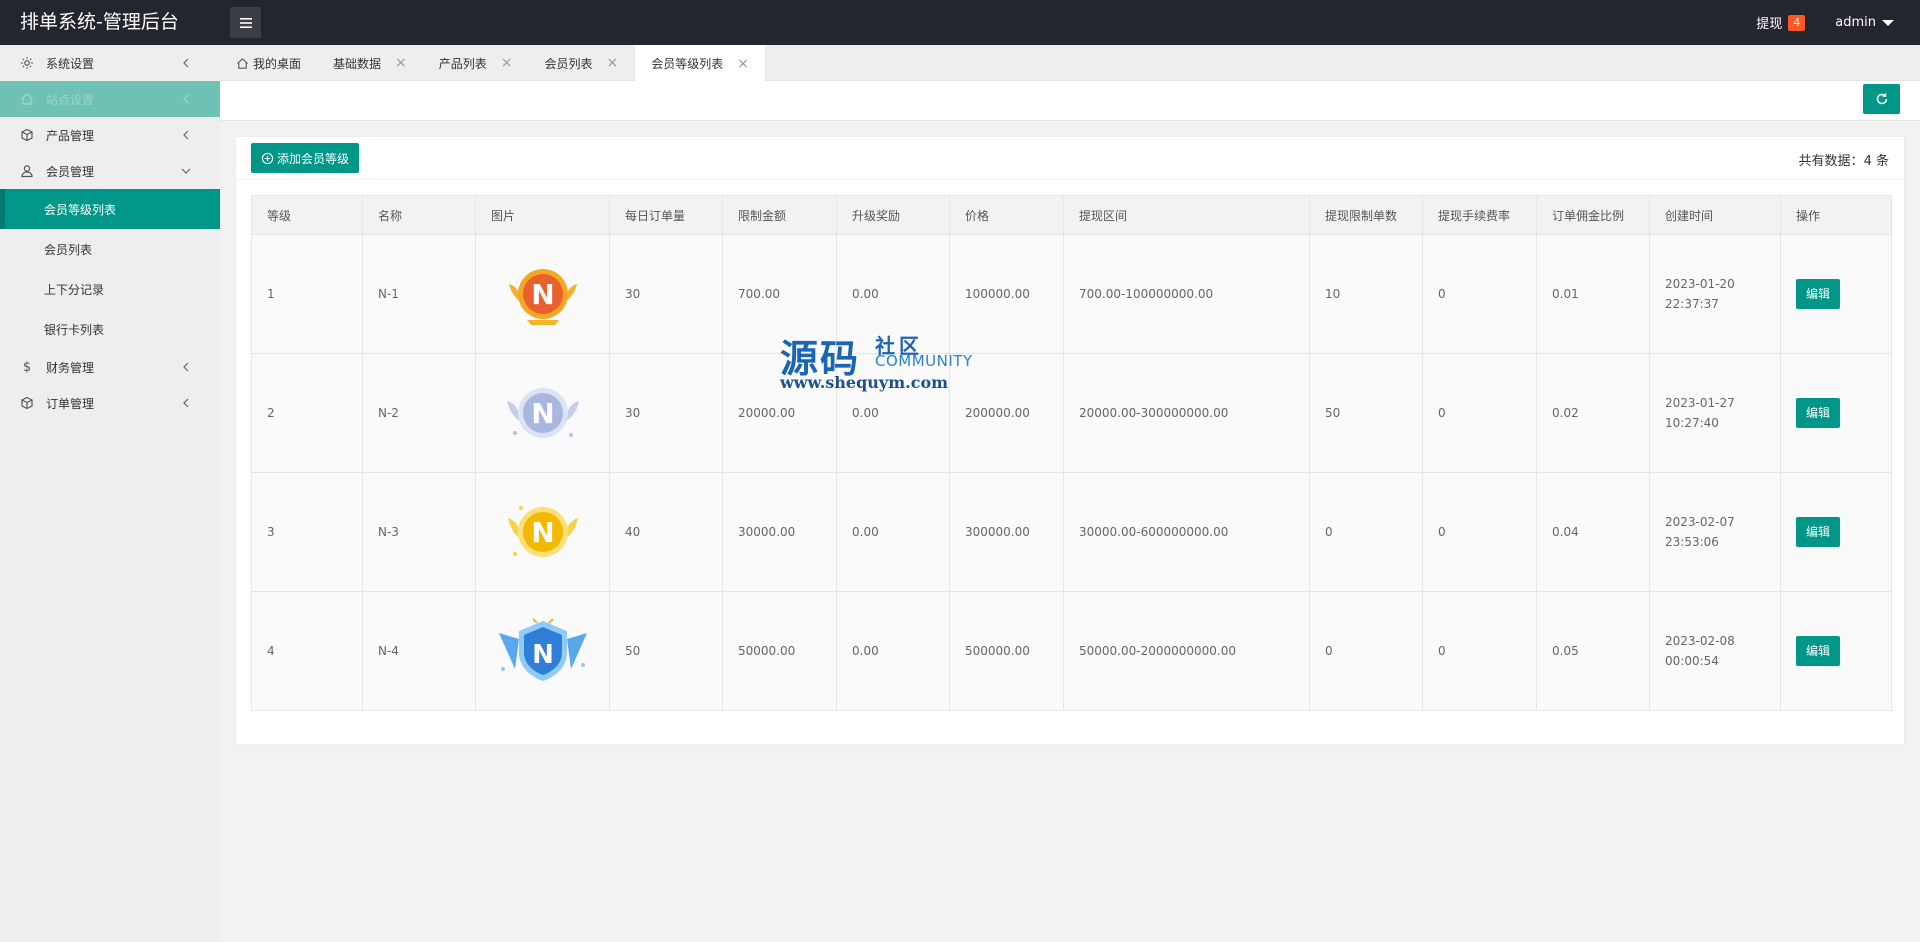  I want to click on chevron-left-icon, so click(186, 403).